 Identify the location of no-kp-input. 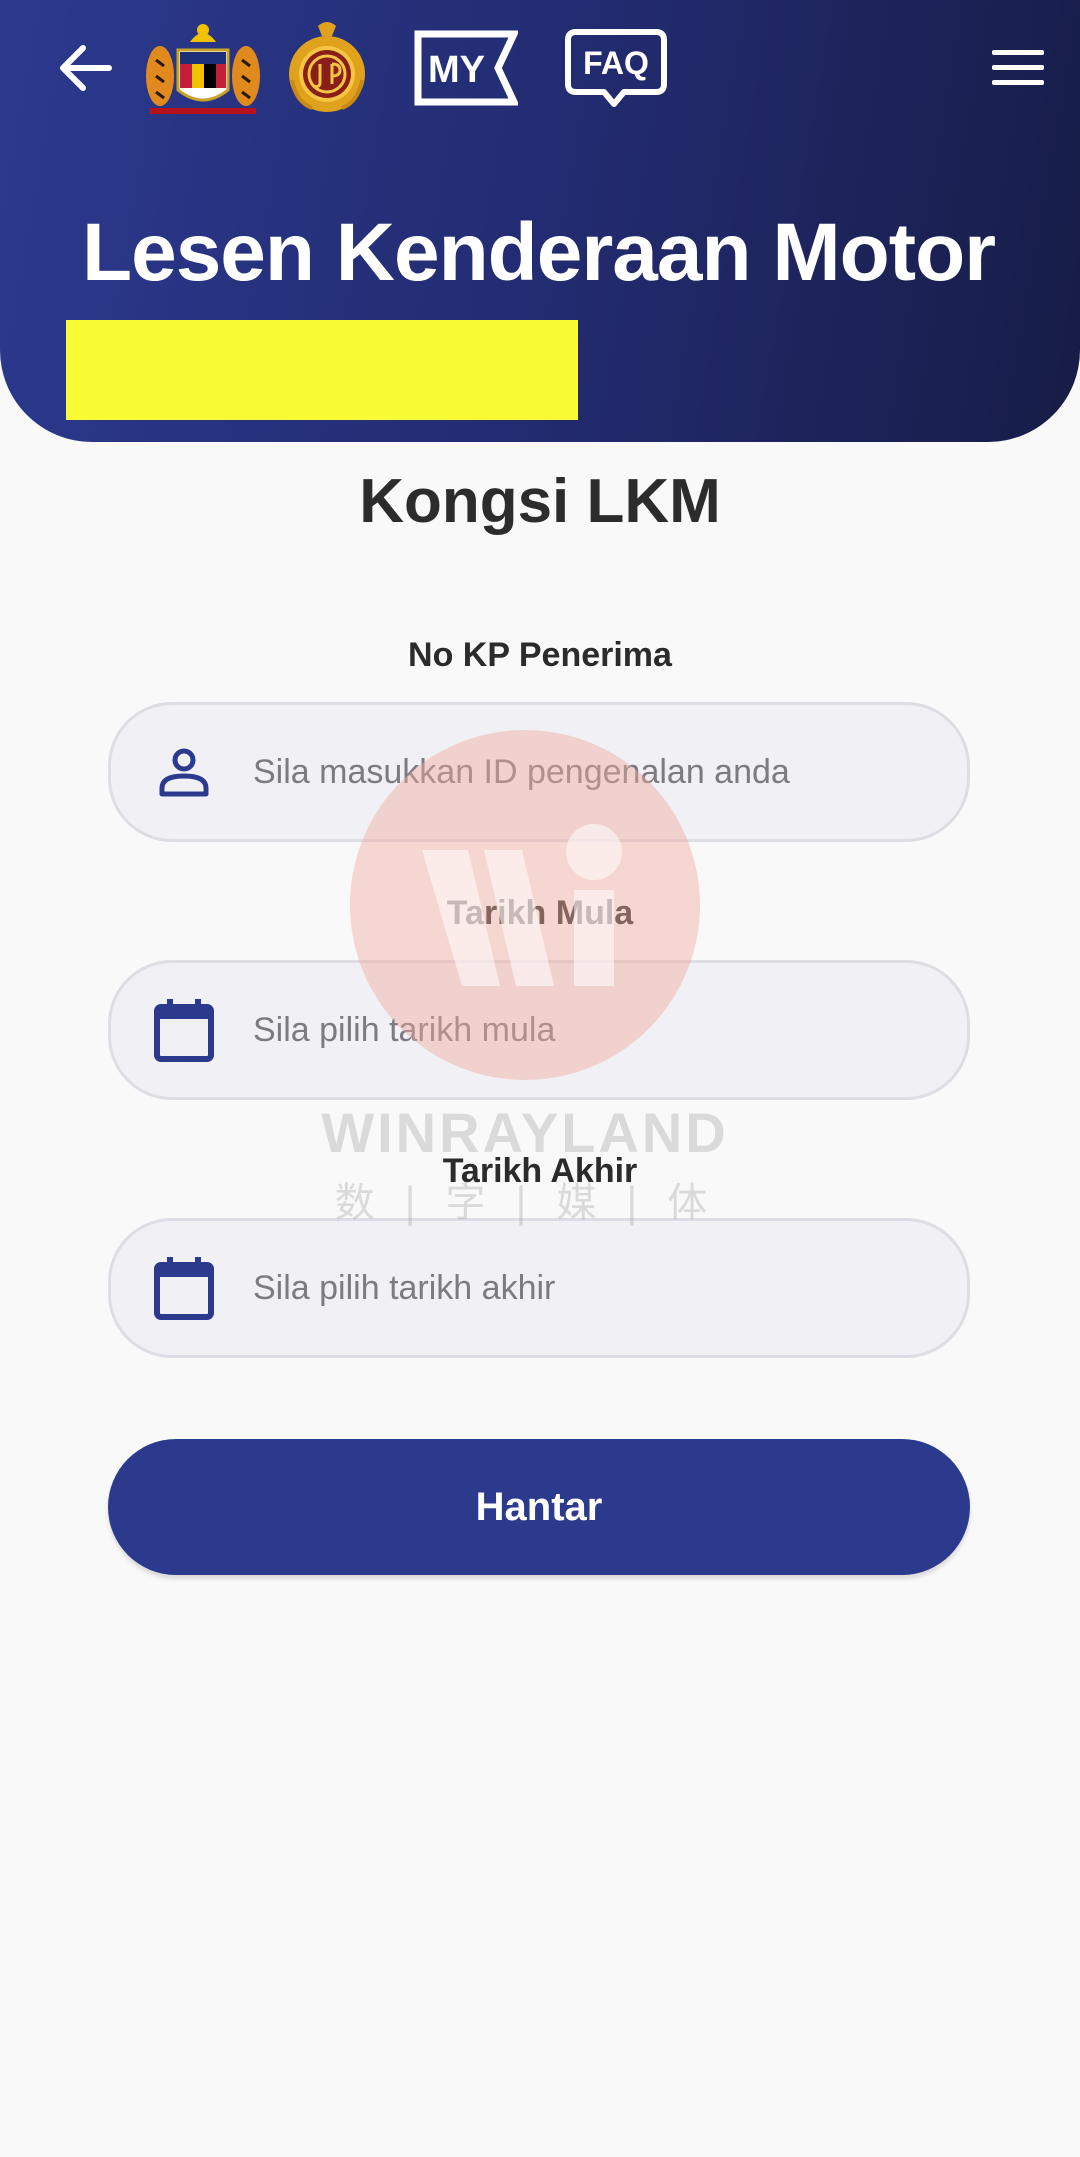
(595, 772).